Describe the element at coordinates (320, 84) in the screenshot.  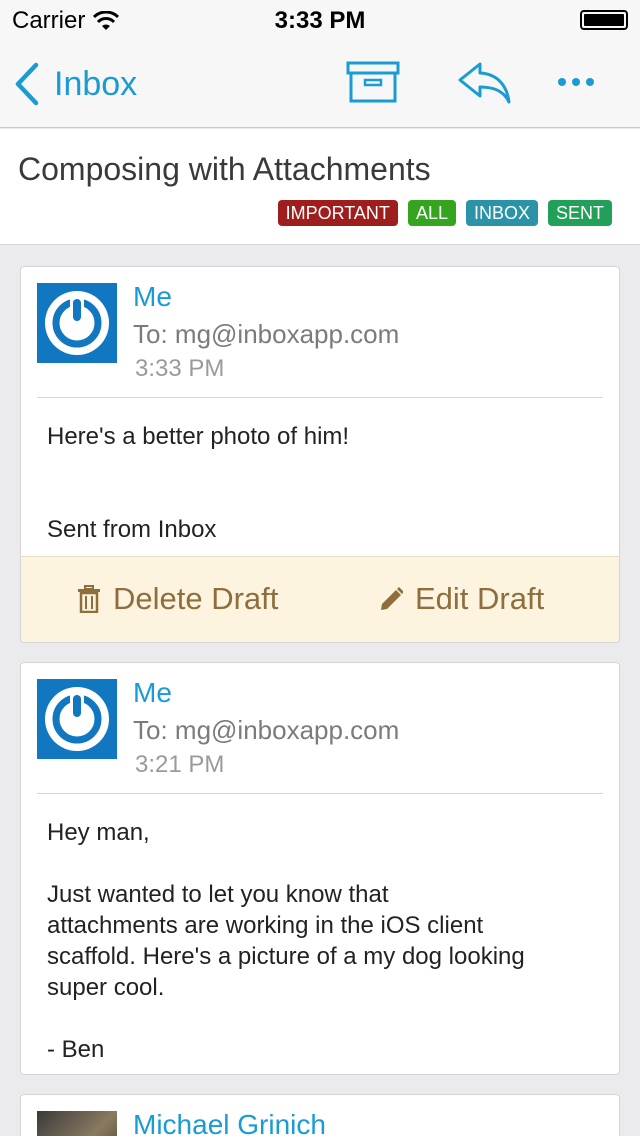
I see `nav-bar: Inbox` at that location.